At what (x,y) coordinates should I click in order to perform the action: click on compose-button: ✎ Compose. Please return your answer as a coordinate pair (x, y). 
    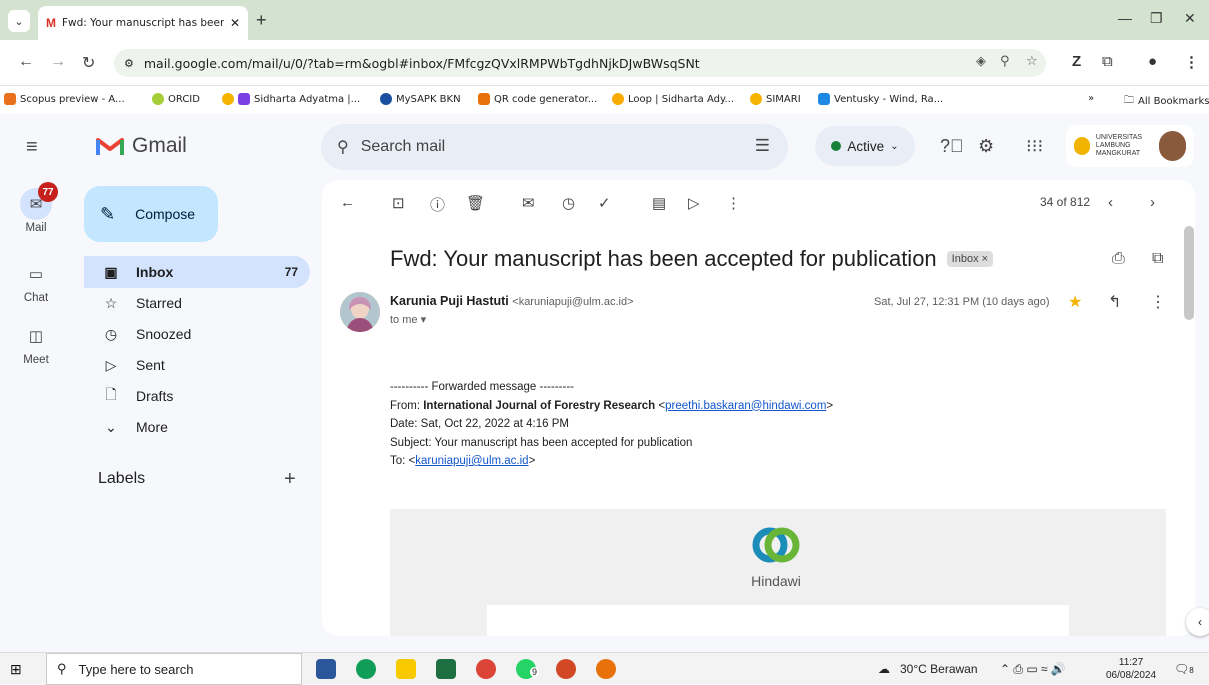
    Looking at the image, I should click on (151, 214).